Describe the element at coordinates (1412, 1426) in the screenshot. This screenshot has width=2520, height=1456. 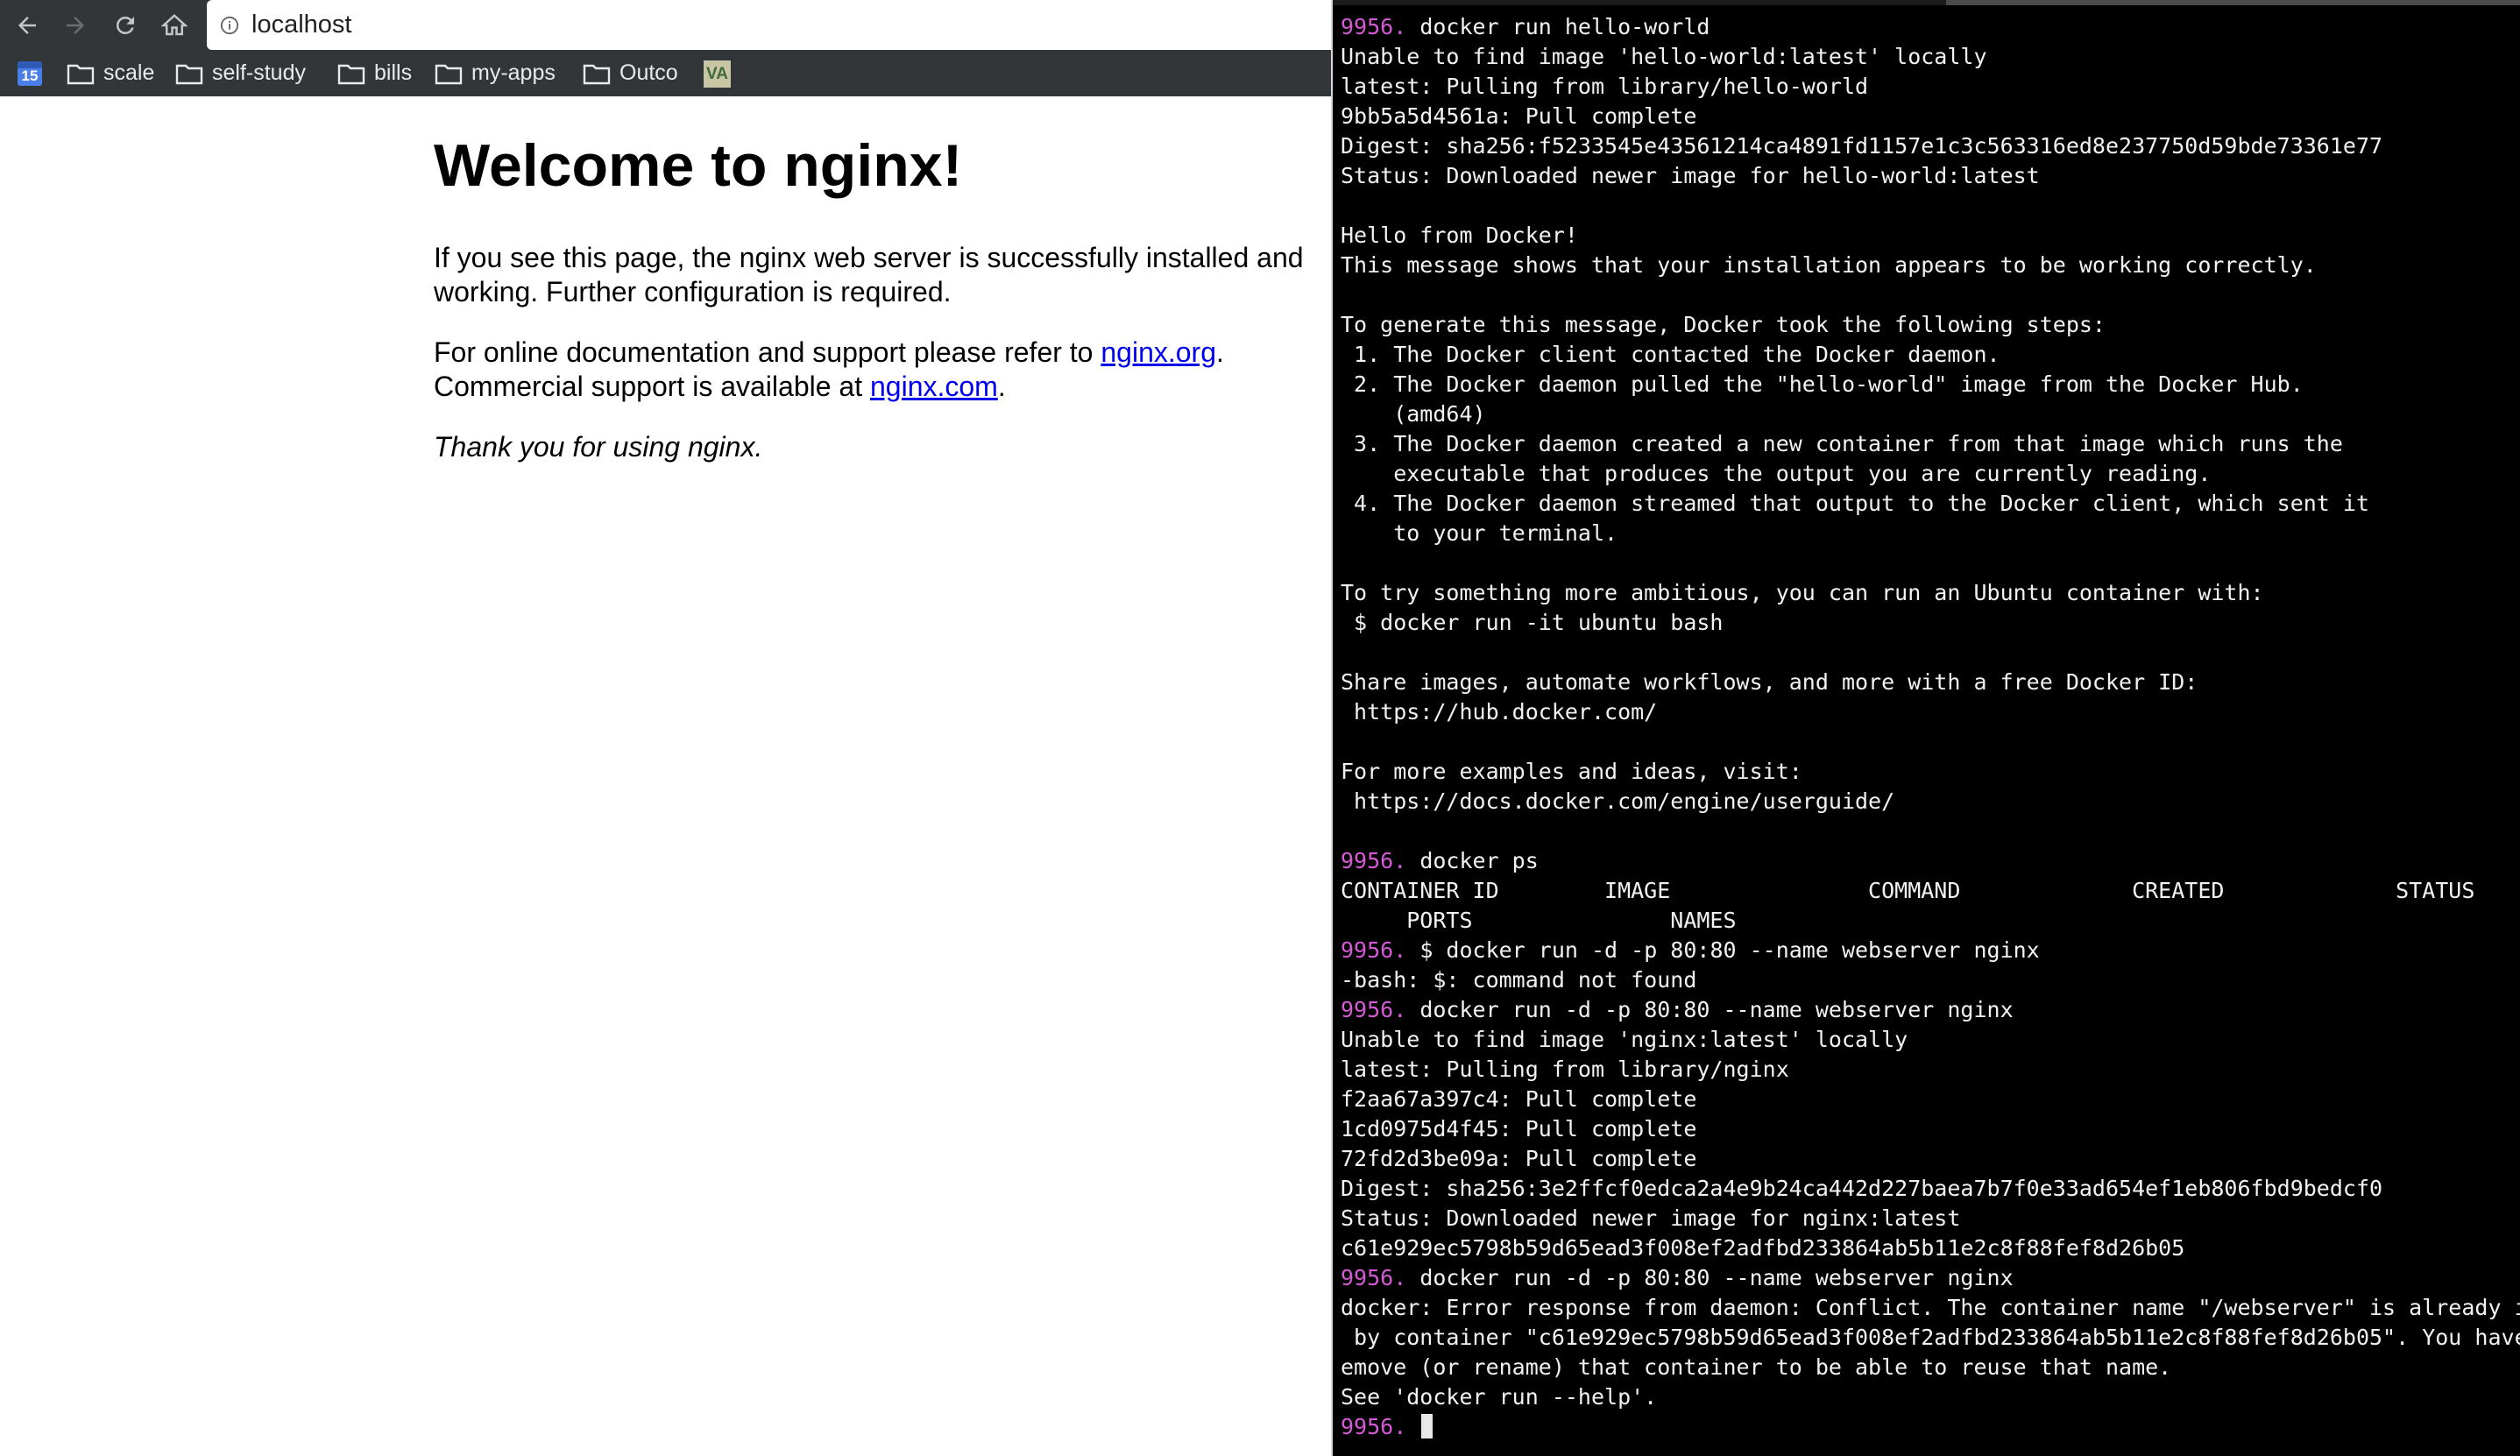
I see `terminal-line-text` at that location.